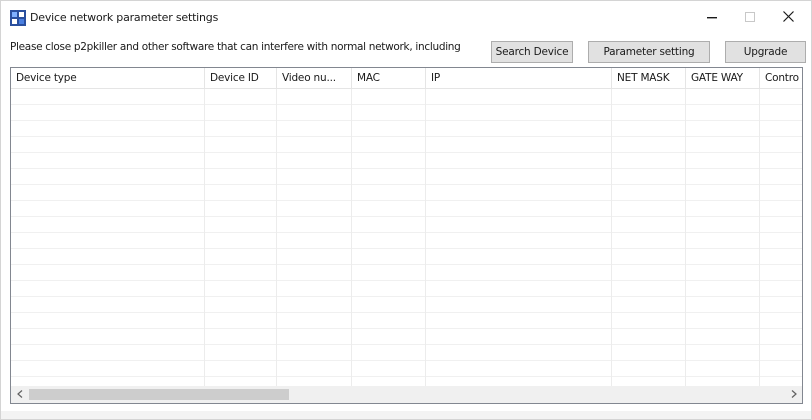  I want to click on column-header-control: Contro, so click(781, 78).